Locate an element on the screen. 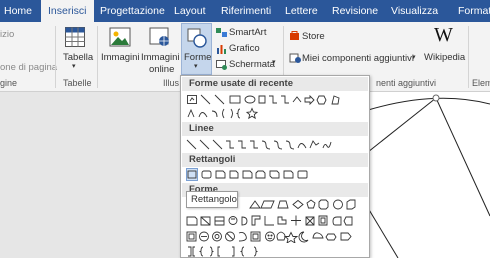 This screenshot has width=490, height=258. cover-page-button: izio is located at coordinates (7, 34).